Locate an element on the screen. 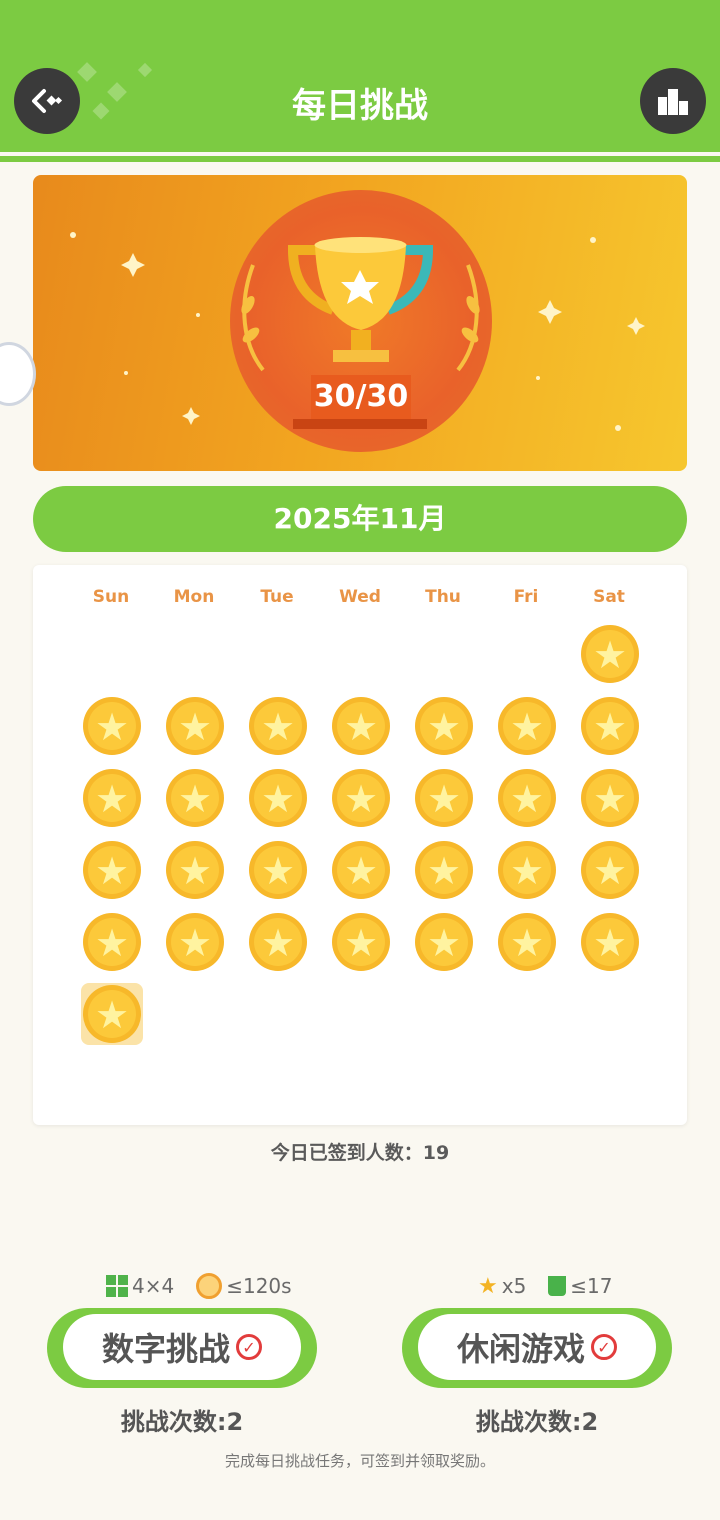  day-coin-11: ★ is located at coordinates (278, 798).